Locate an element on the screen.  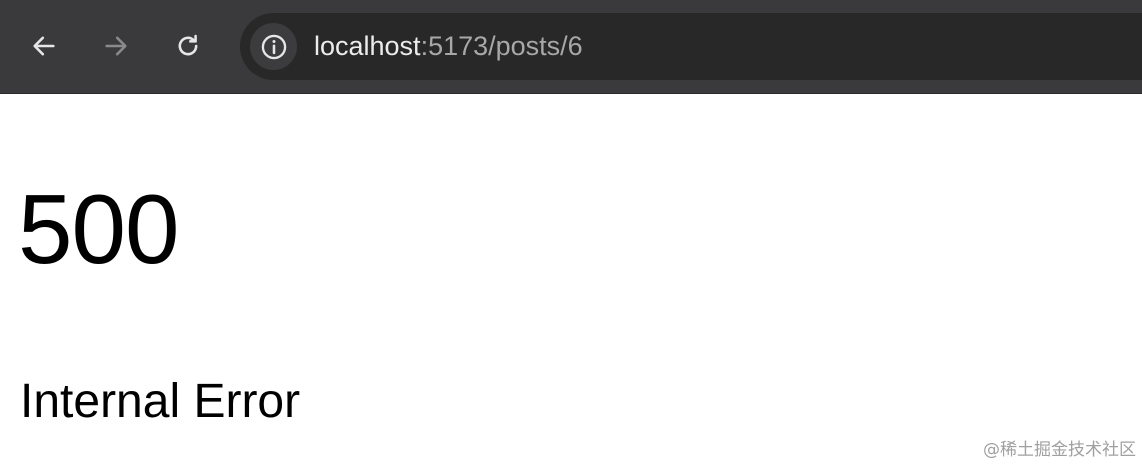
reload-button is located at coordinates (188, 46).